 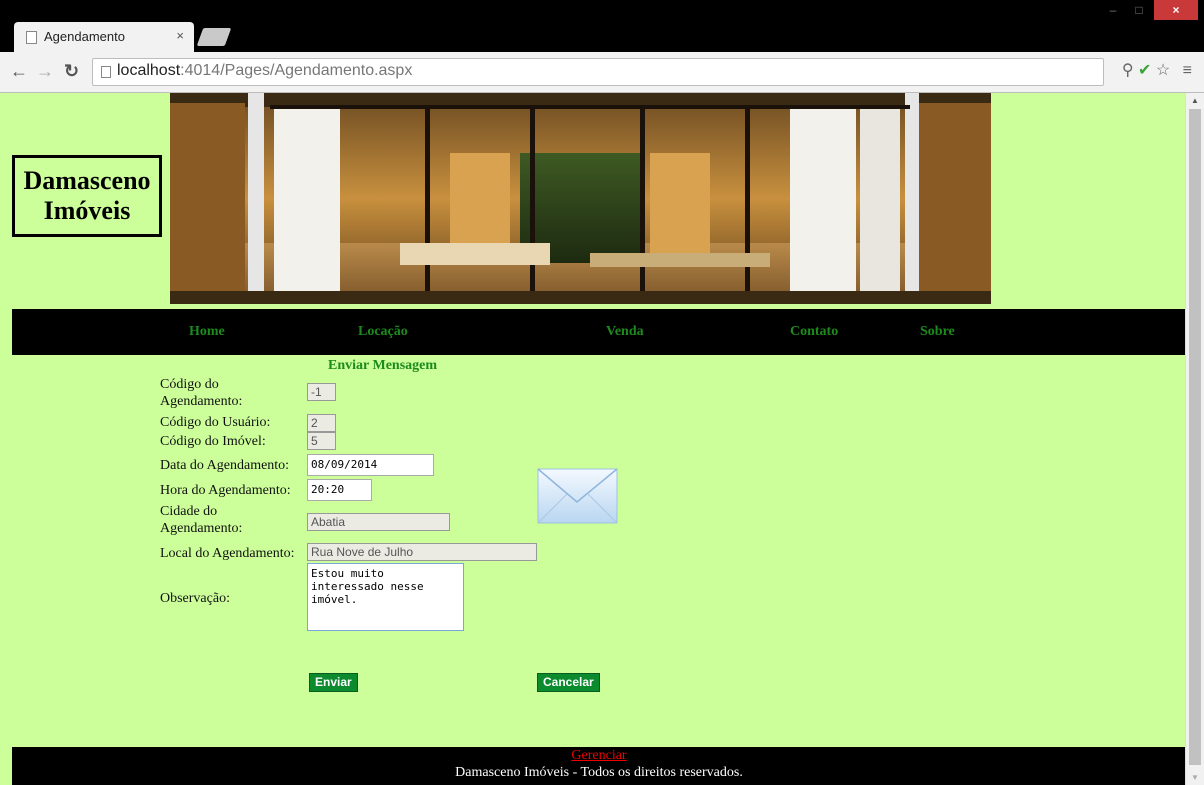 What do you see at coordinates (321, 441) in the screenshot?
I see `cod-imovel-field: 5` at bounding box center [321, 441].